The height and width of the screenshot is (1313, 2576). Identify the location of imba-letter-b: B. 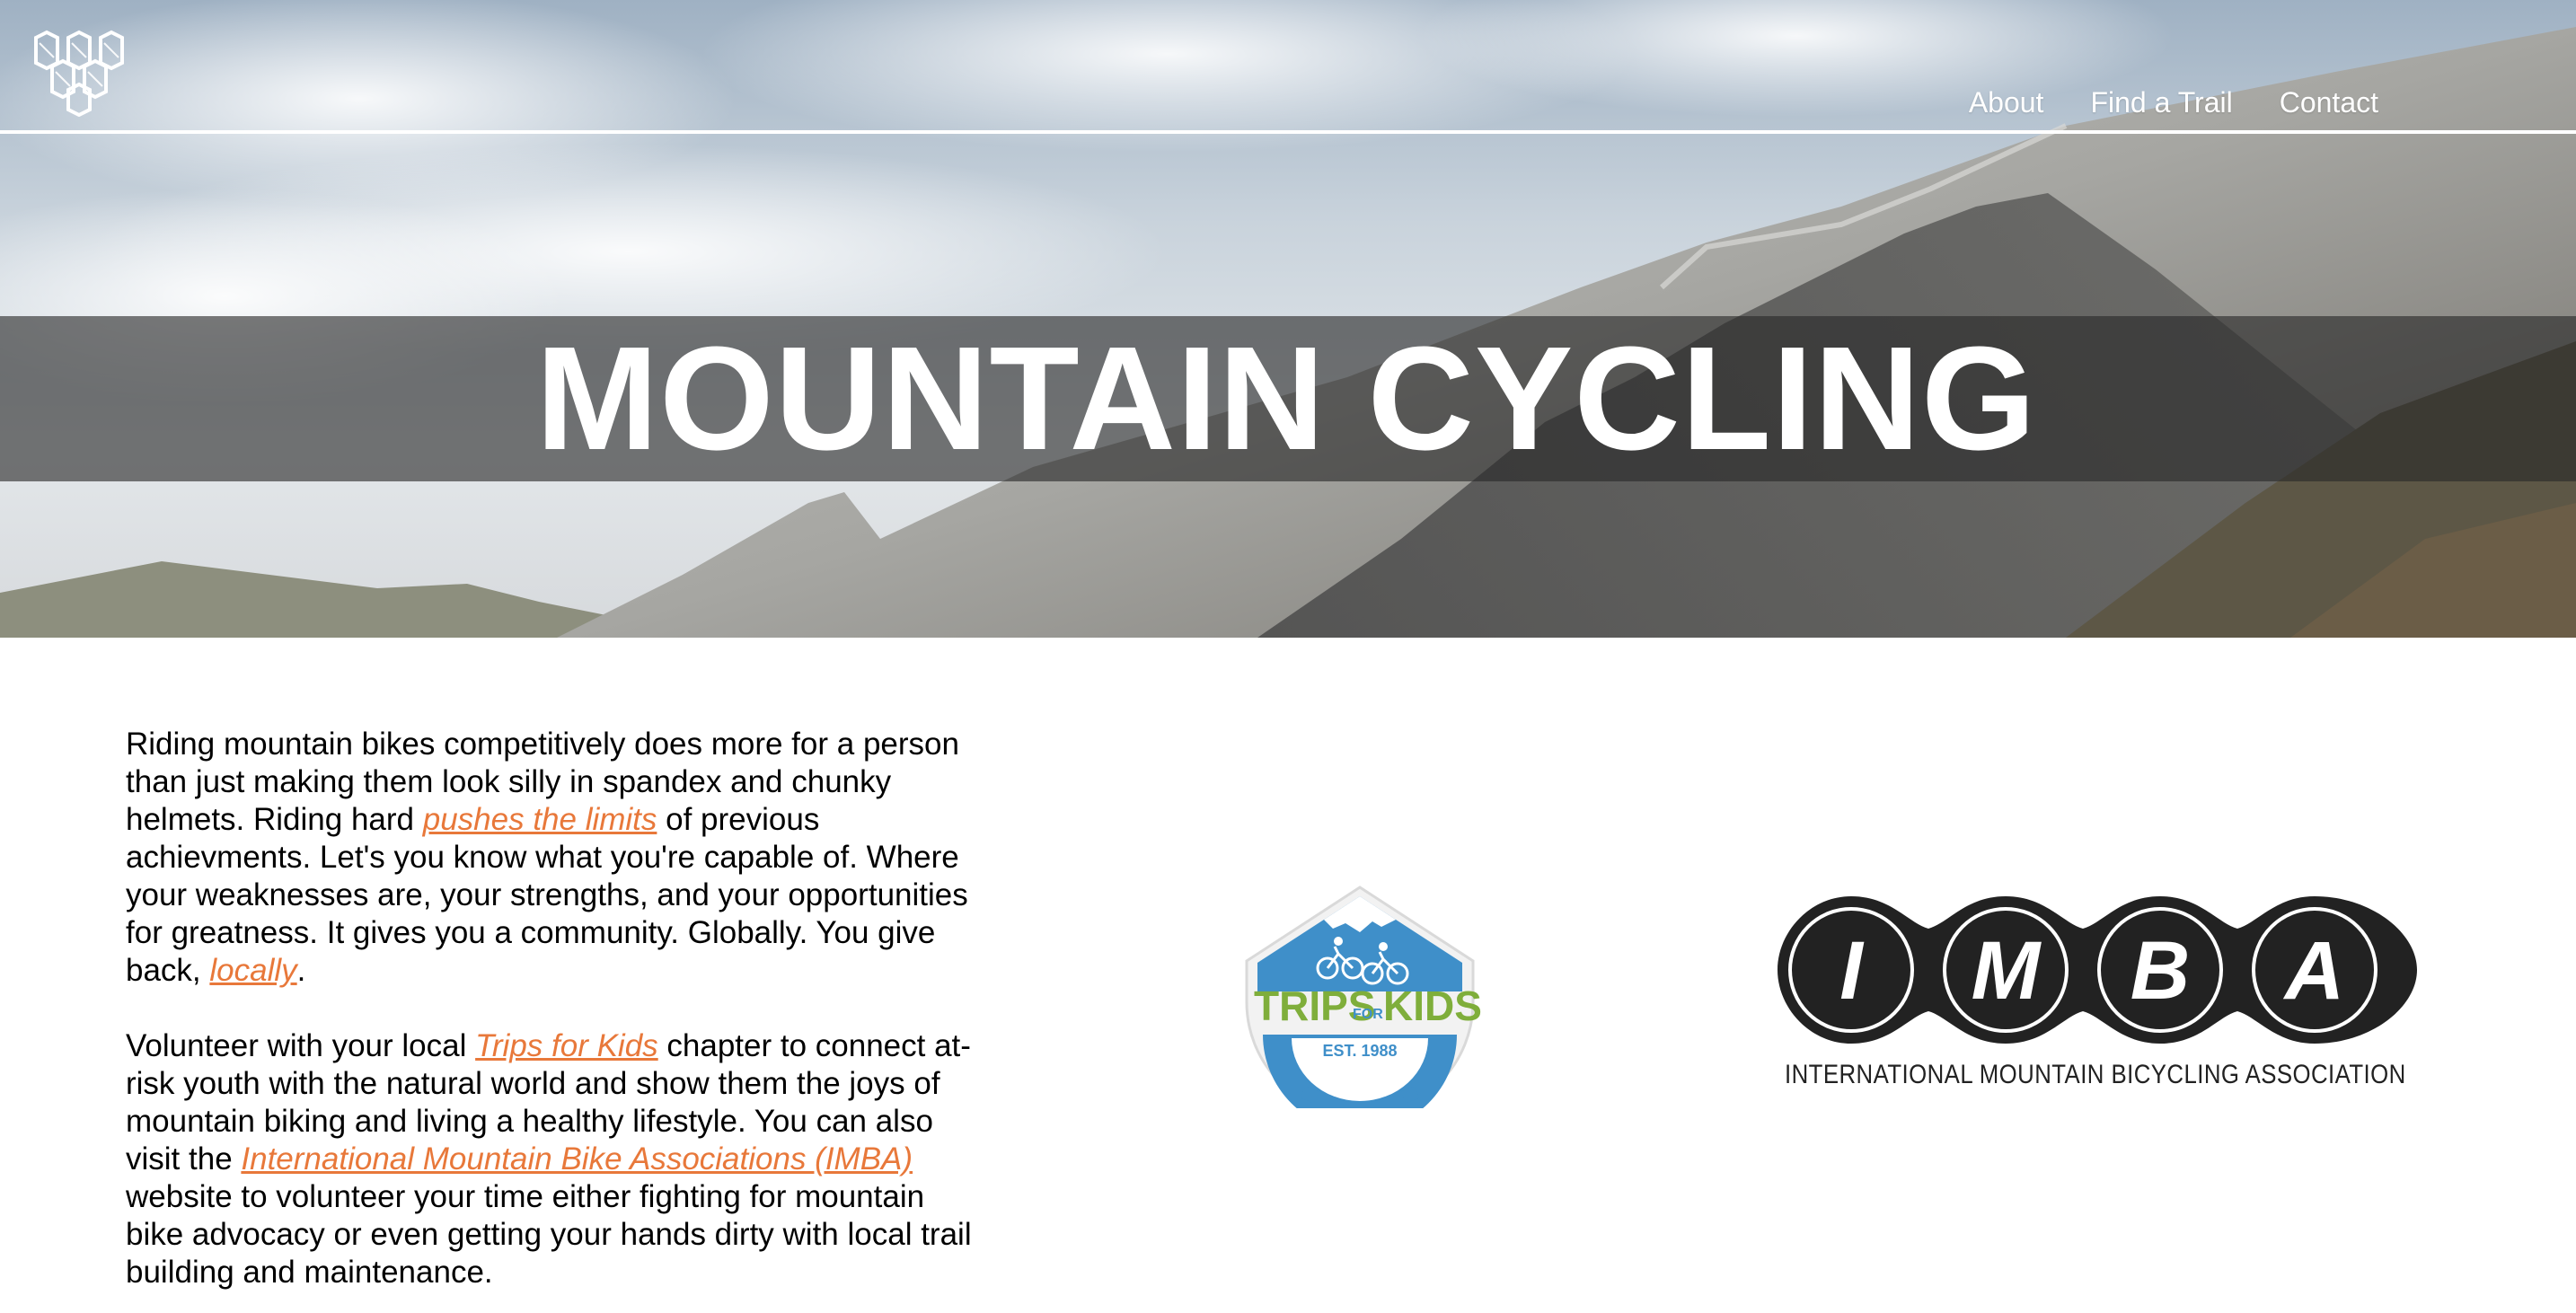
(2160, 971).